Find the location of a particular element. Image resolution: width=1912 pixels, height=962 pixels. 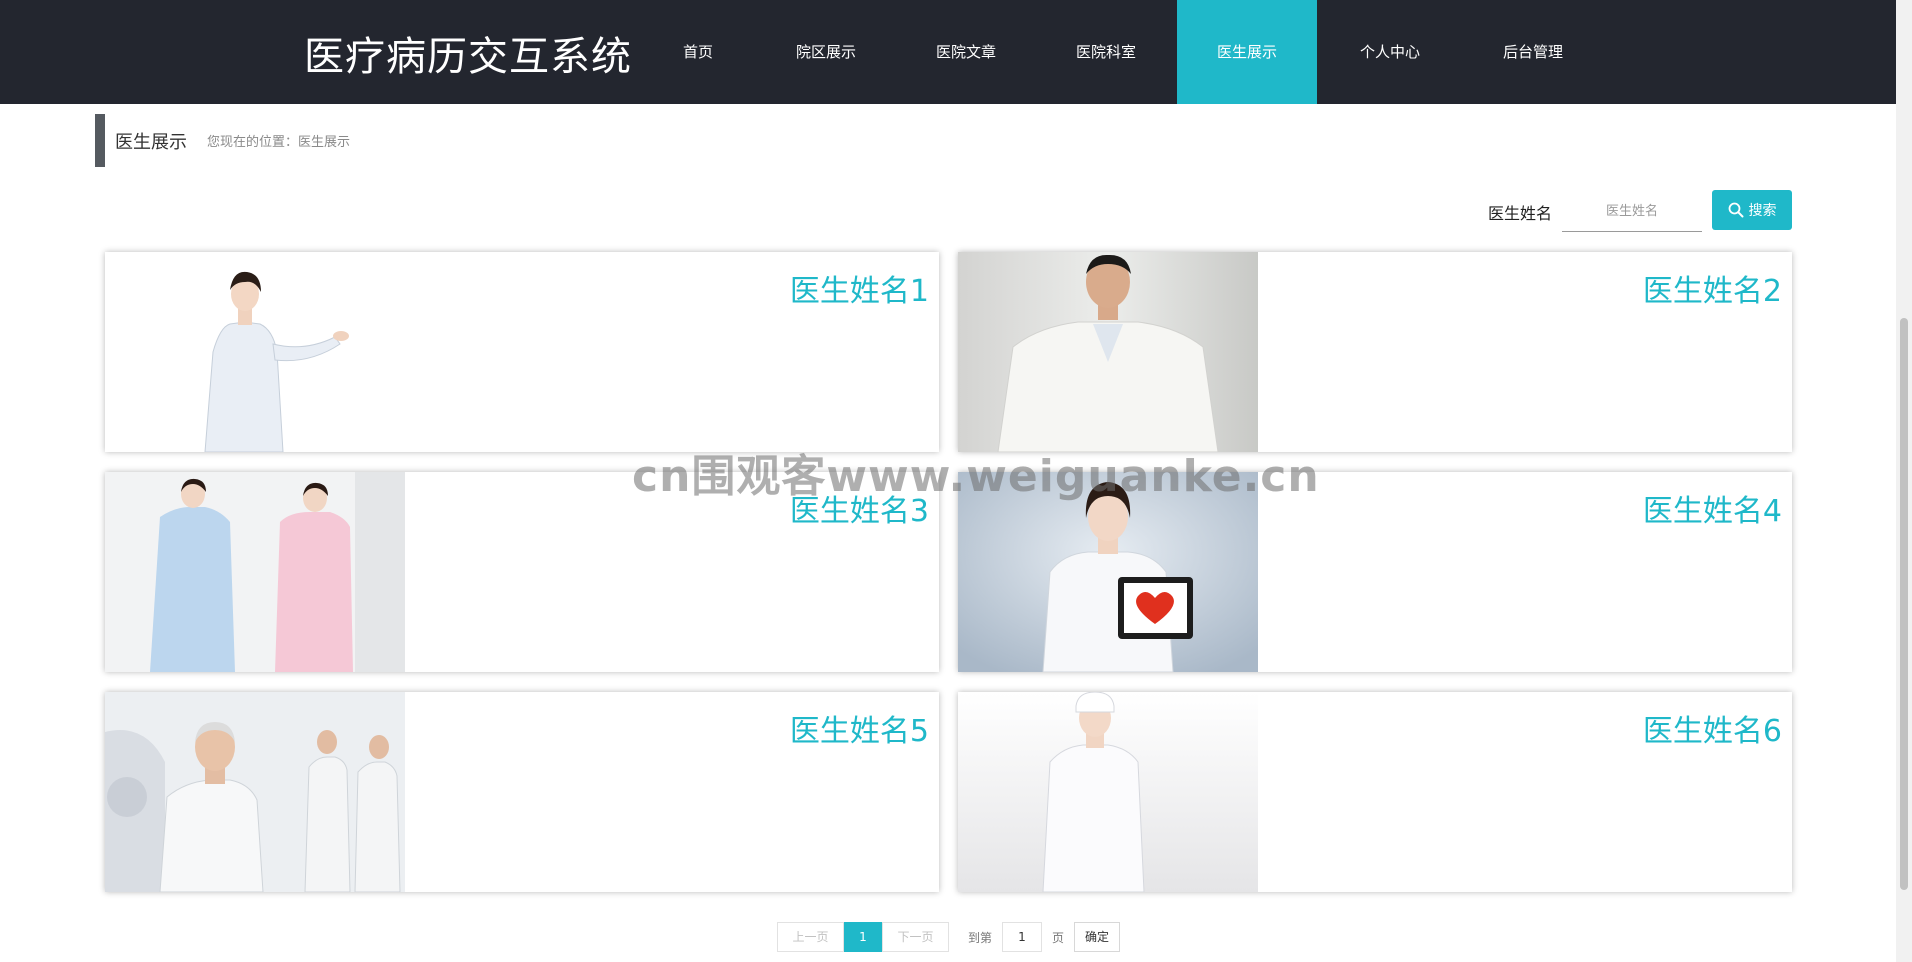

nav-admin: 后台管理 is located at coordinates (1533, 52).